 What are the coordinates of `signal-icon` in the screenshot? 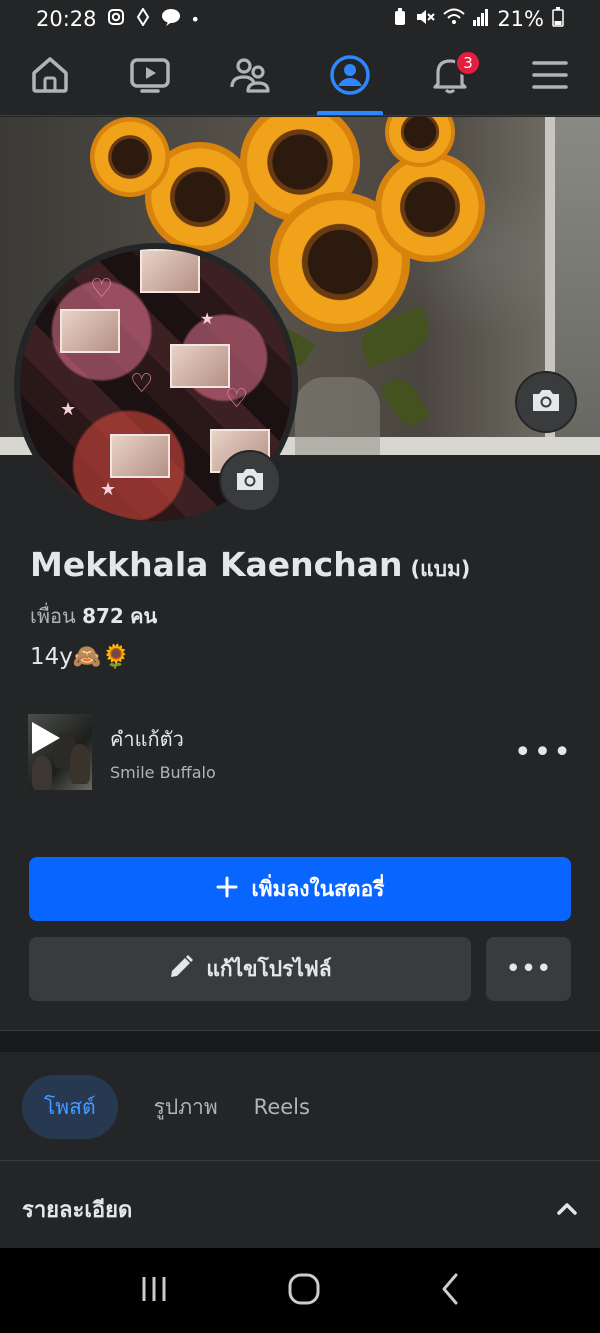 It's located at (481, 19).